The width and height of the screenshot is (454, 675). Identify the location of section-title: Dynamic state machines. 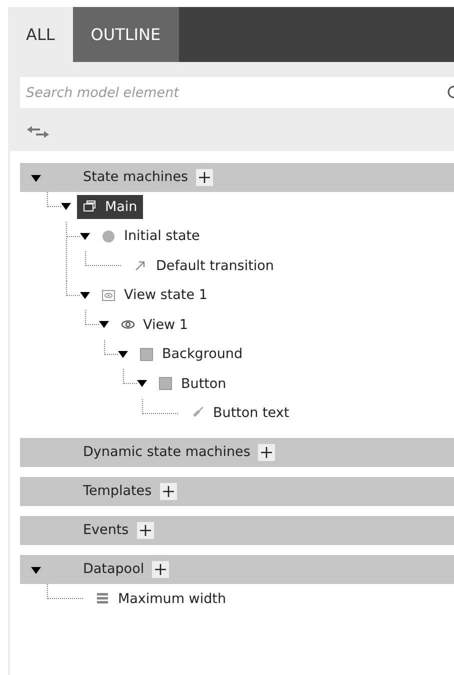
(166, 452).